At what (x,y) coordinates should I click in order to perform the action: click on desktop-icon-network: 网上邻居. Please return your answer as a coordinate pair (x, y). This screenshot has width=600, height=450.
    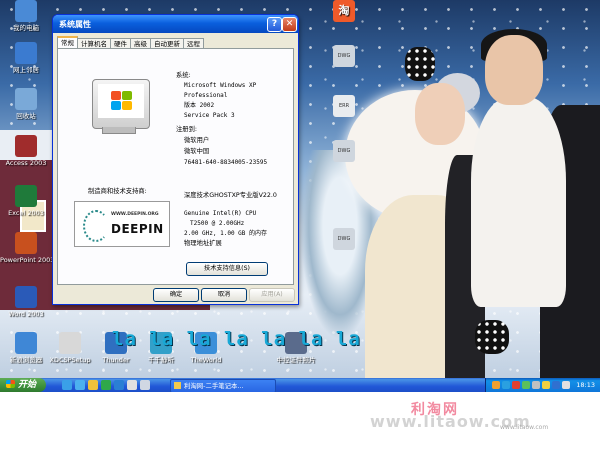
    Looking at the image, I should click on (26, 58).